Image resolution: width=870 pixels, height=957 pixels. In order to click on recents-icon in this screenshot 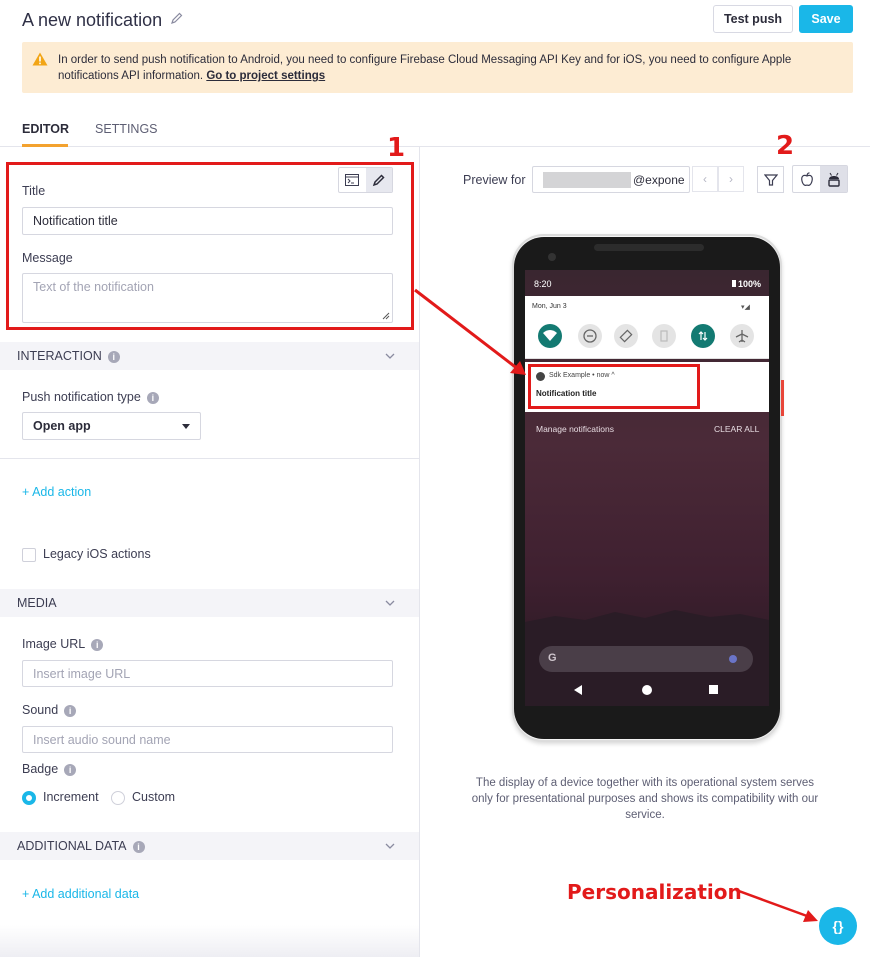, I will do `click(713, 689)`.